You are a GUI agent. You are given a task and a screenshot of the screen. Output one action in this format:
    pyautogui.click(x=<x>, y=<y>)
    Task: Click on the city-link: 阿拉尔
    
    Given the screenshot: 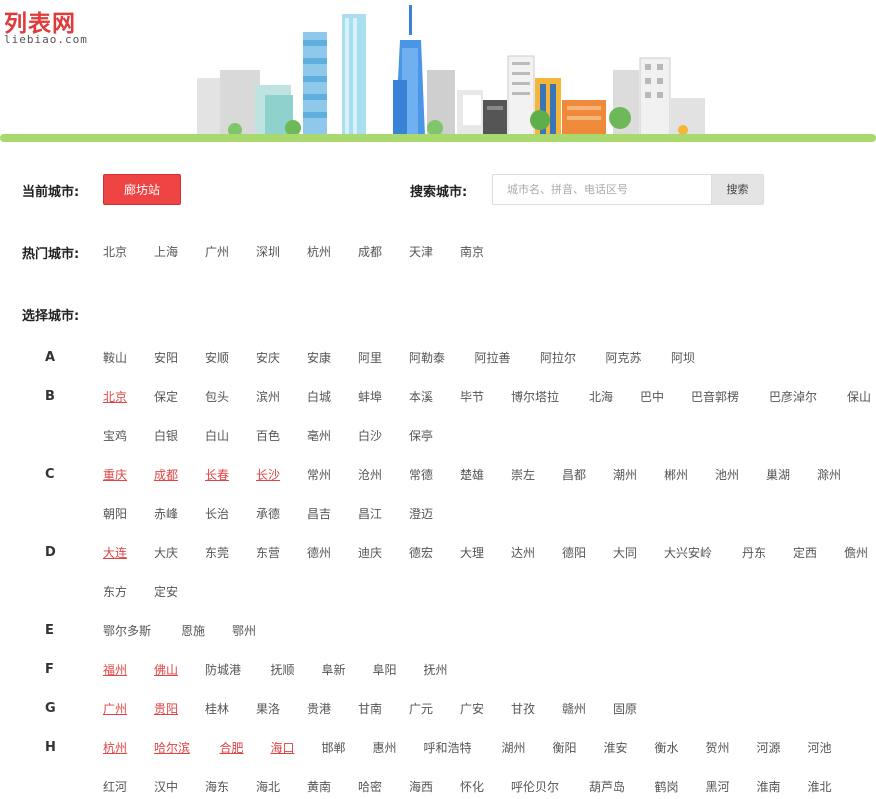 What is the action you would take?
    pyautogui.click(x=558, y=357)
    